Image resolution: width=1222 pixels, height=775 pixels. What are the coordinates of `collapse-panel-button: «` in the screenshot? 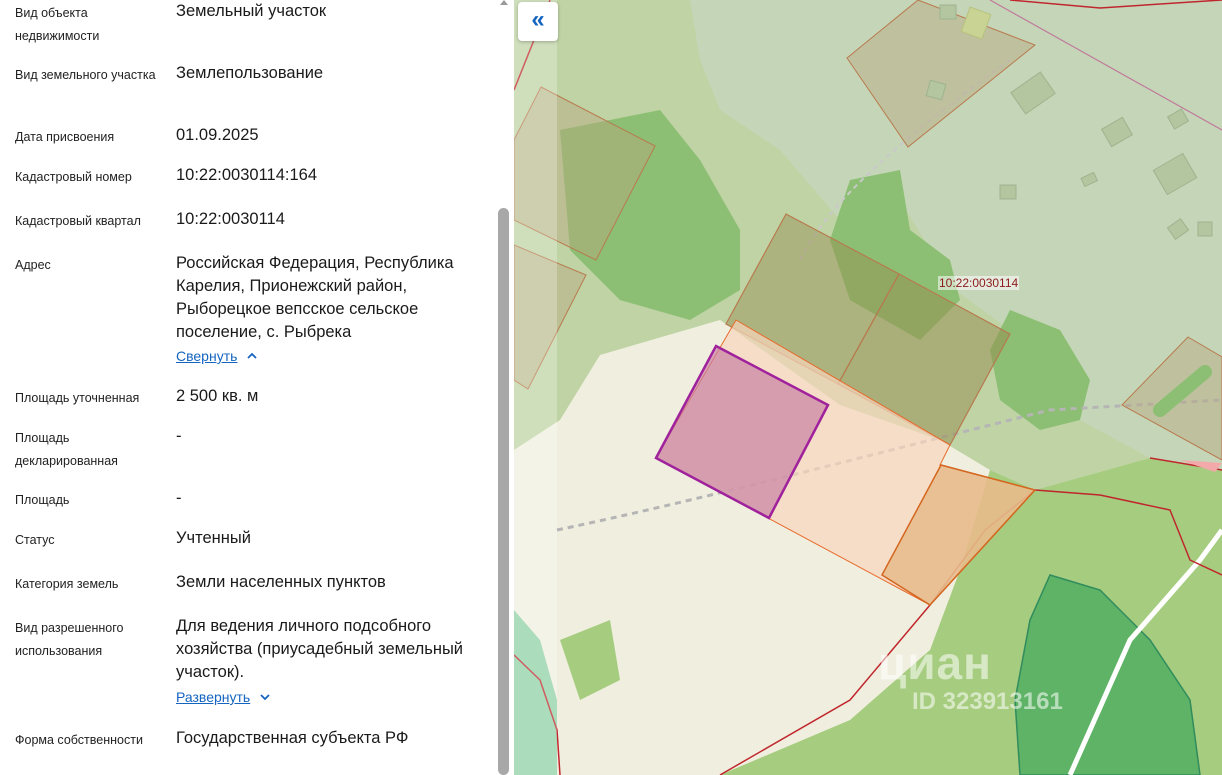 It's located at (538, 21).